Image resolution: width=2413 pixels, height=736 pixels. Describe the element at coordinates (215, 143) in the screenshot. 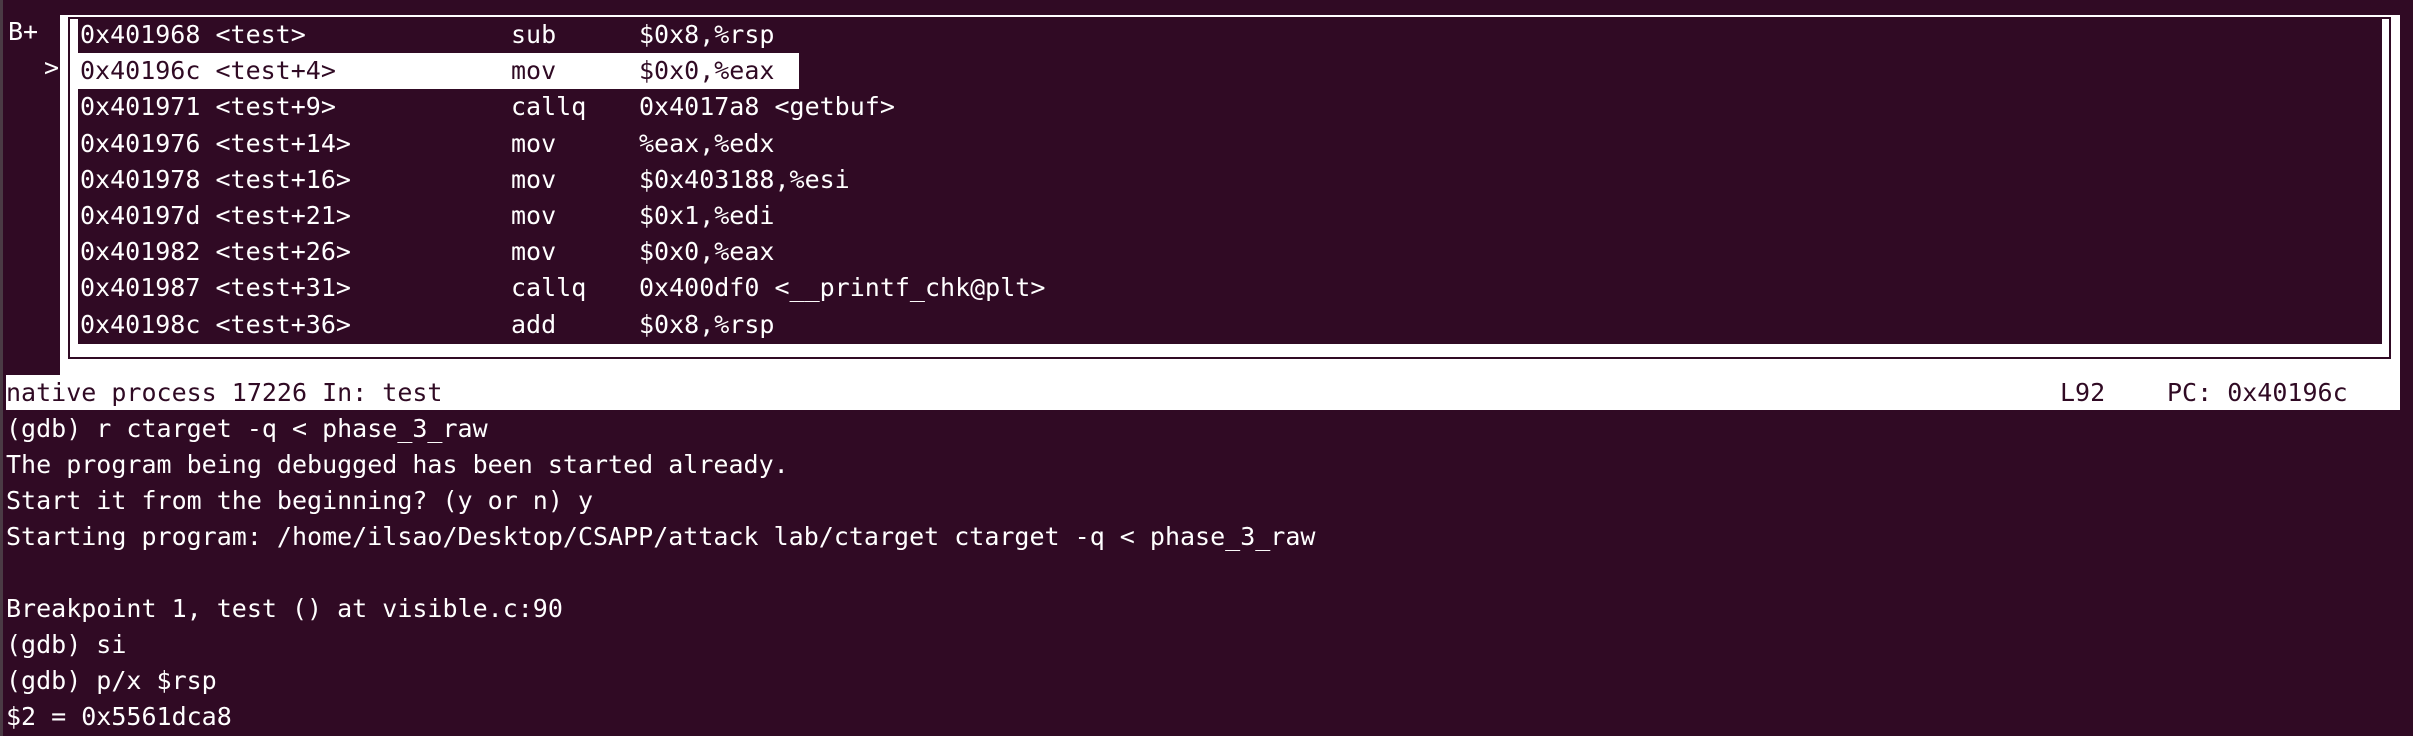

I see `asm-address: 0x401976 <test+14>` at that location.